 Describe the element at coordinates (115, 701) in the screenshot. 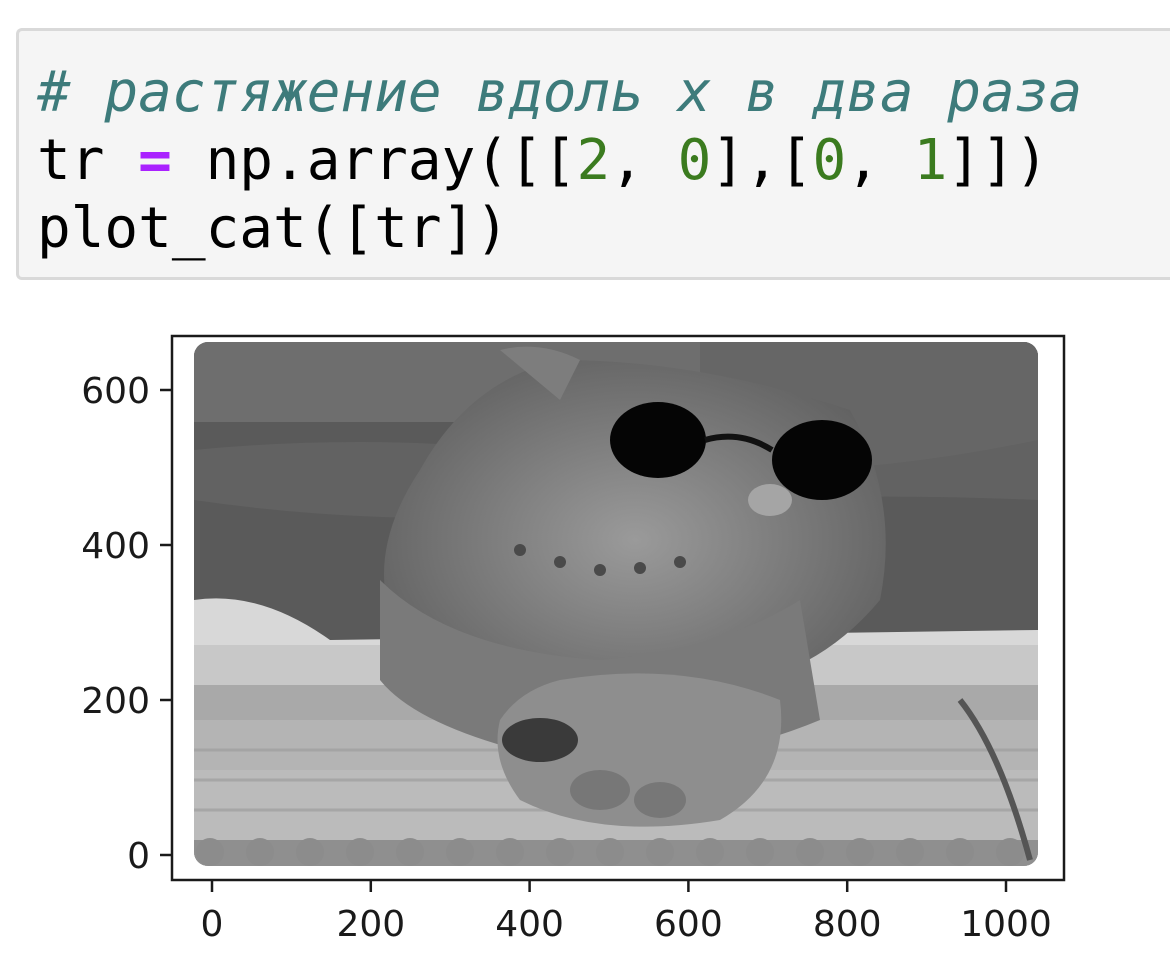

I see `y-tick-label: 200` at that location.